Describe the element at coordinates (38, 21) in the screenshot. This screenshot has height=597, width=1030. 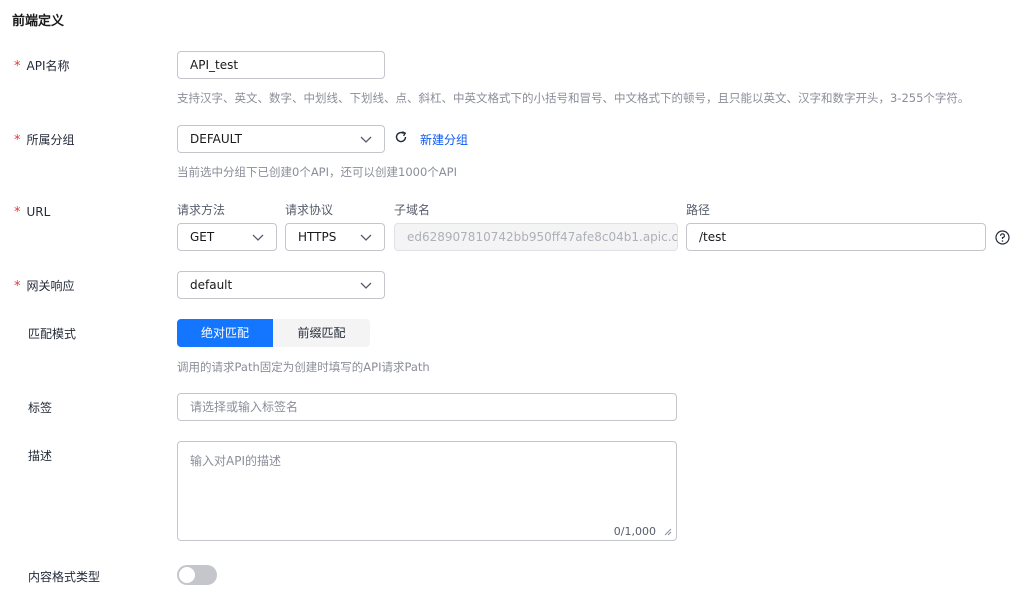
I see `section-title: 前端定义` at that location.